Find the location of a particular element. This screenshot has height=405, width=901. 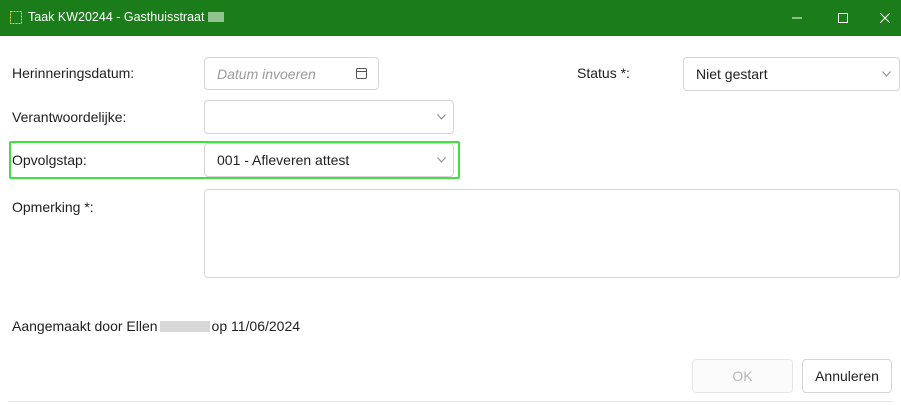

app-icon is located at coordinates (16, 17).